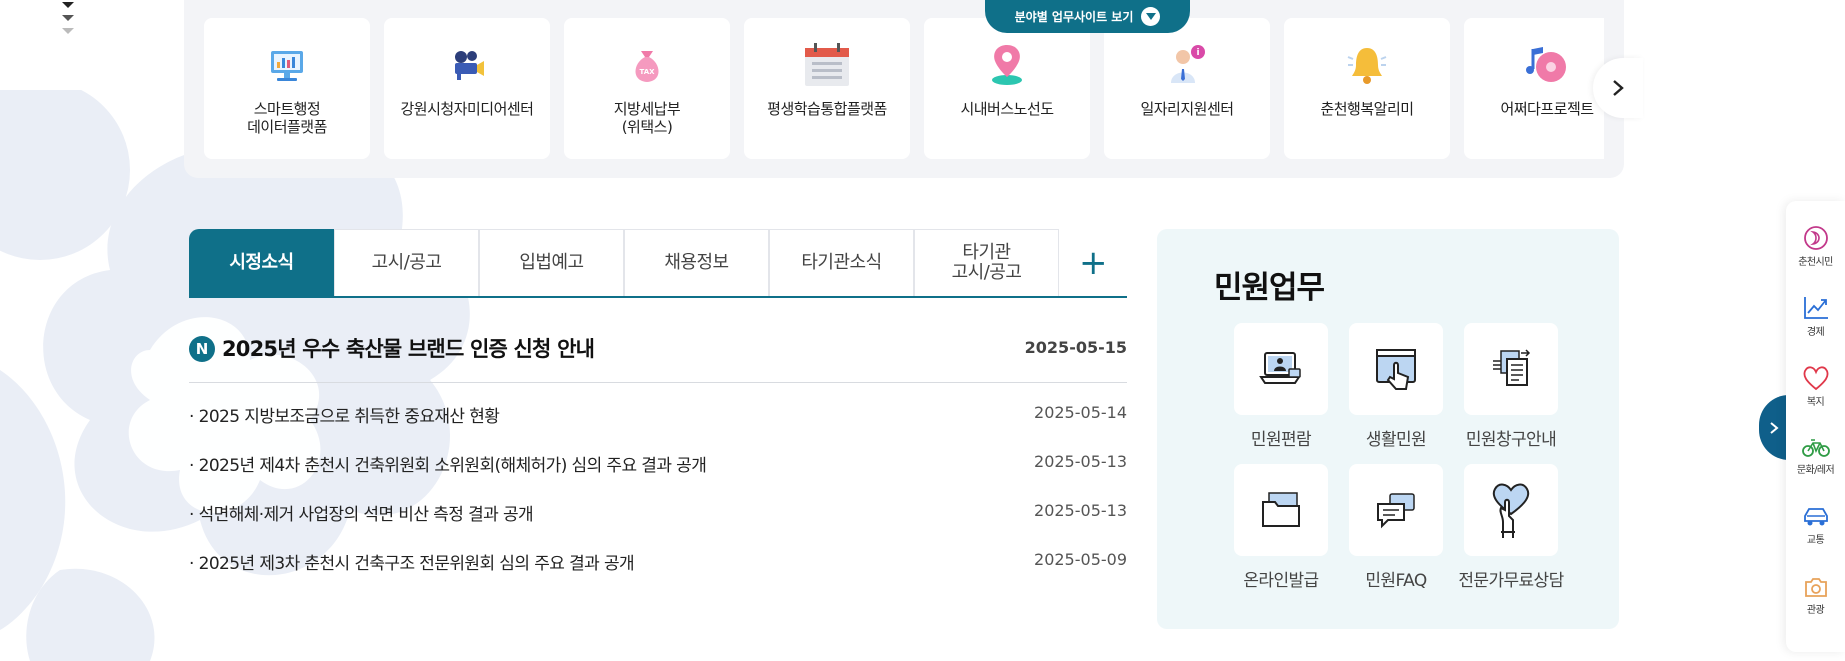 This screenshot has height=661, width=1845. What do you see at coordinates (1187, 109) in the screenshot?
I see `site-card-label: 일자리지원센터` at bounding box center [1187, 109].